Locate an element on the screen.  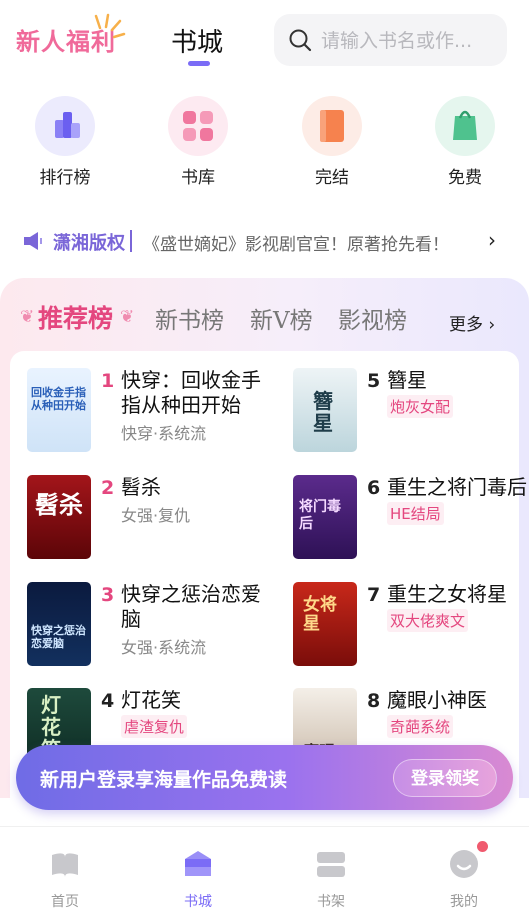
book-cover: 将门毒后 is located at coordinates (325, 517).